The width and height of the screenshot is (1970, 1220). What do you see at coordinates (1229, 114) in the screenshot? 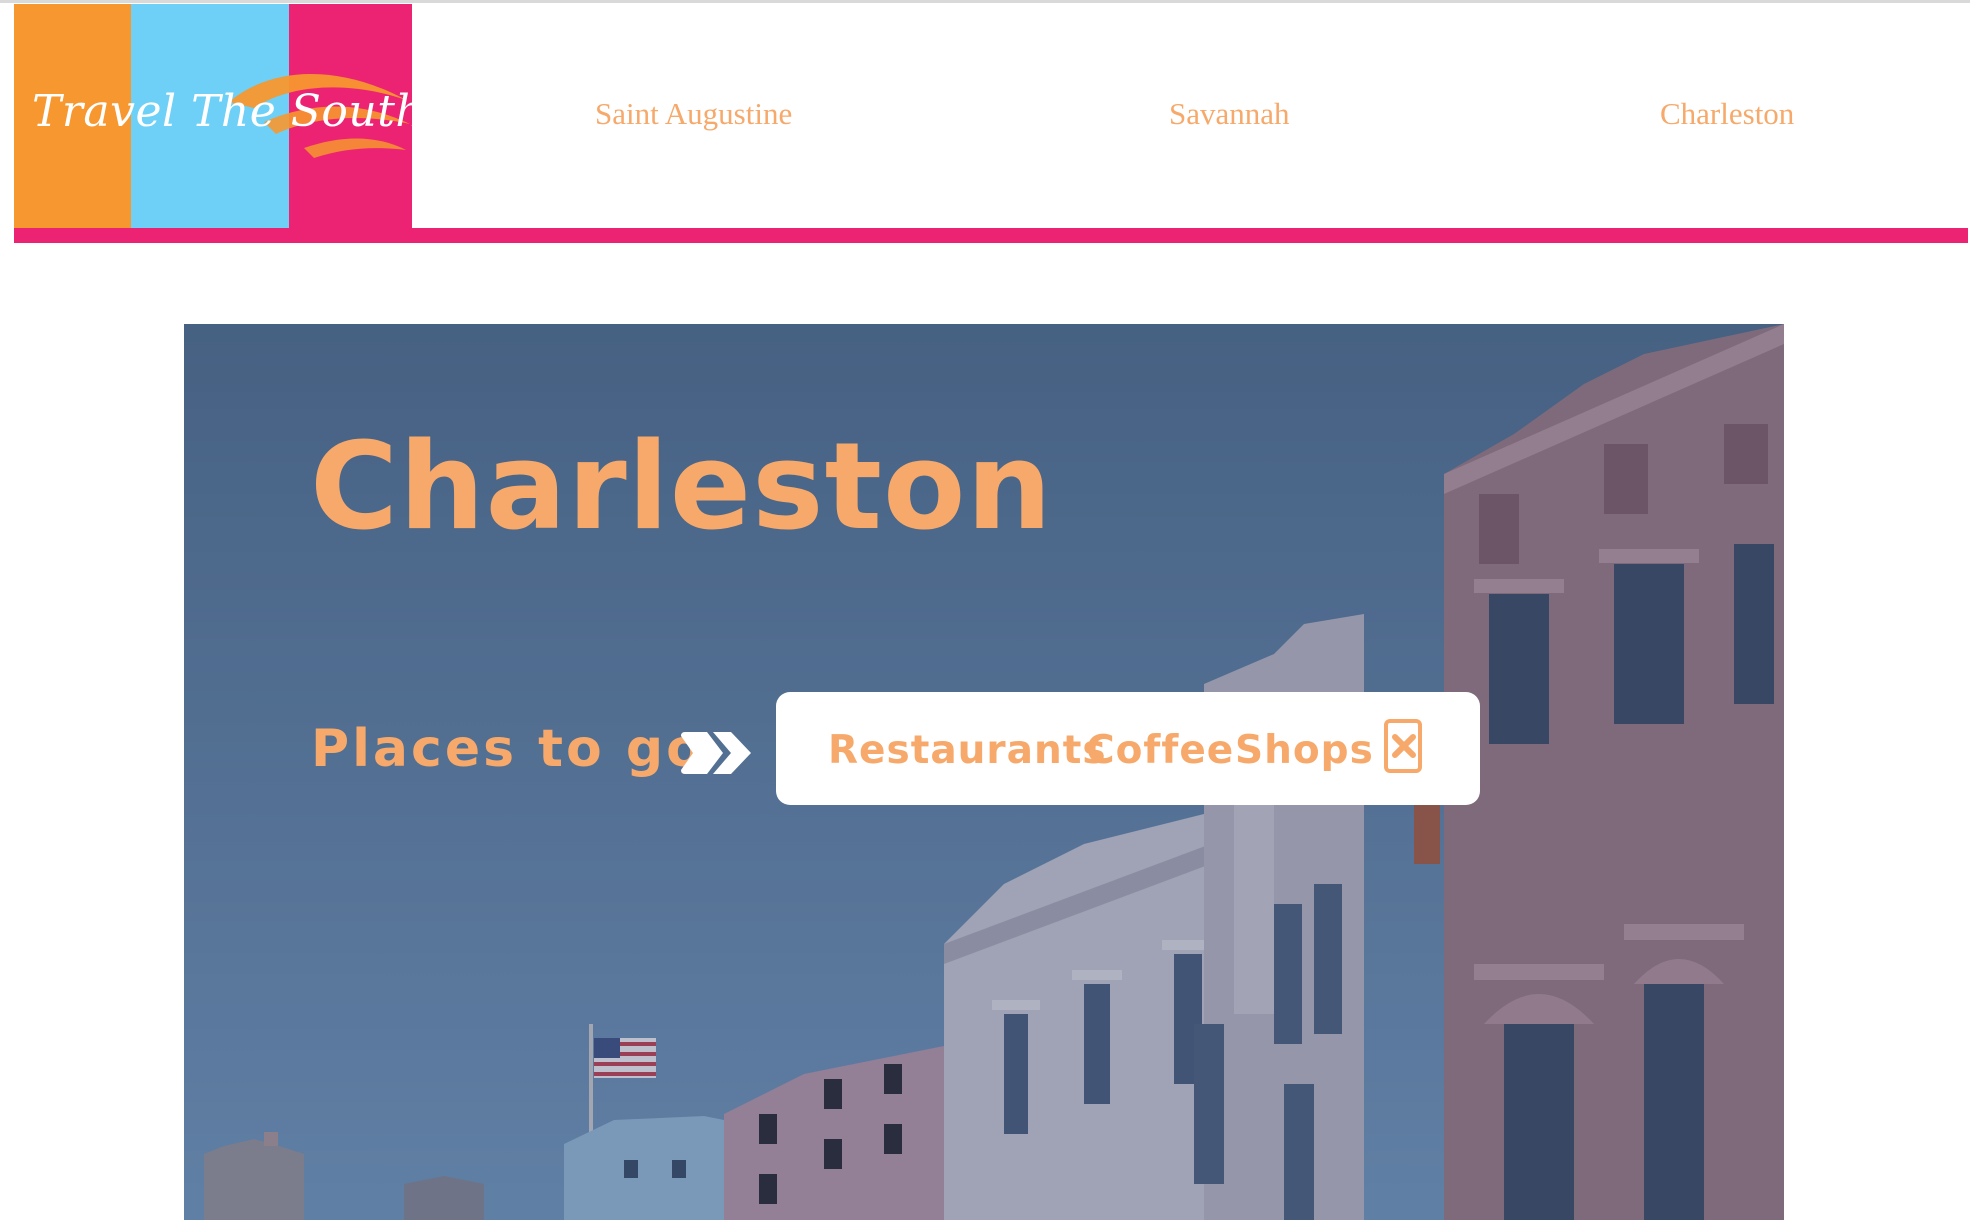
I see `nav-link-savannah: Savannah` at bounding box center [1229, 114].